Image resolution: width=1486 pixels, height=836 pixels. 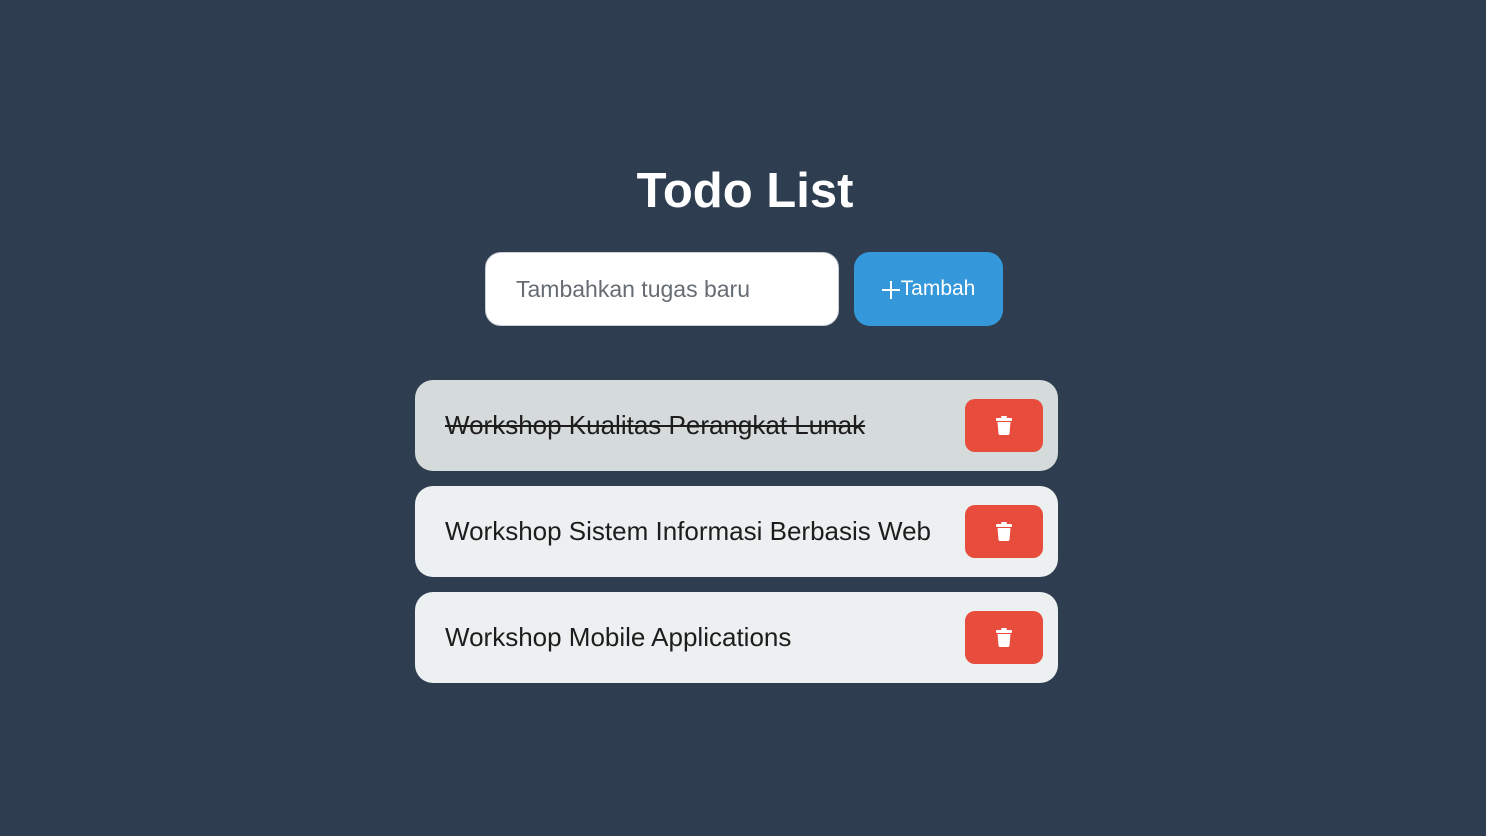 What do you see at coordinates (890, 289) in the screenshot?
I see `plus-icon` at bounding box center [890, 289].